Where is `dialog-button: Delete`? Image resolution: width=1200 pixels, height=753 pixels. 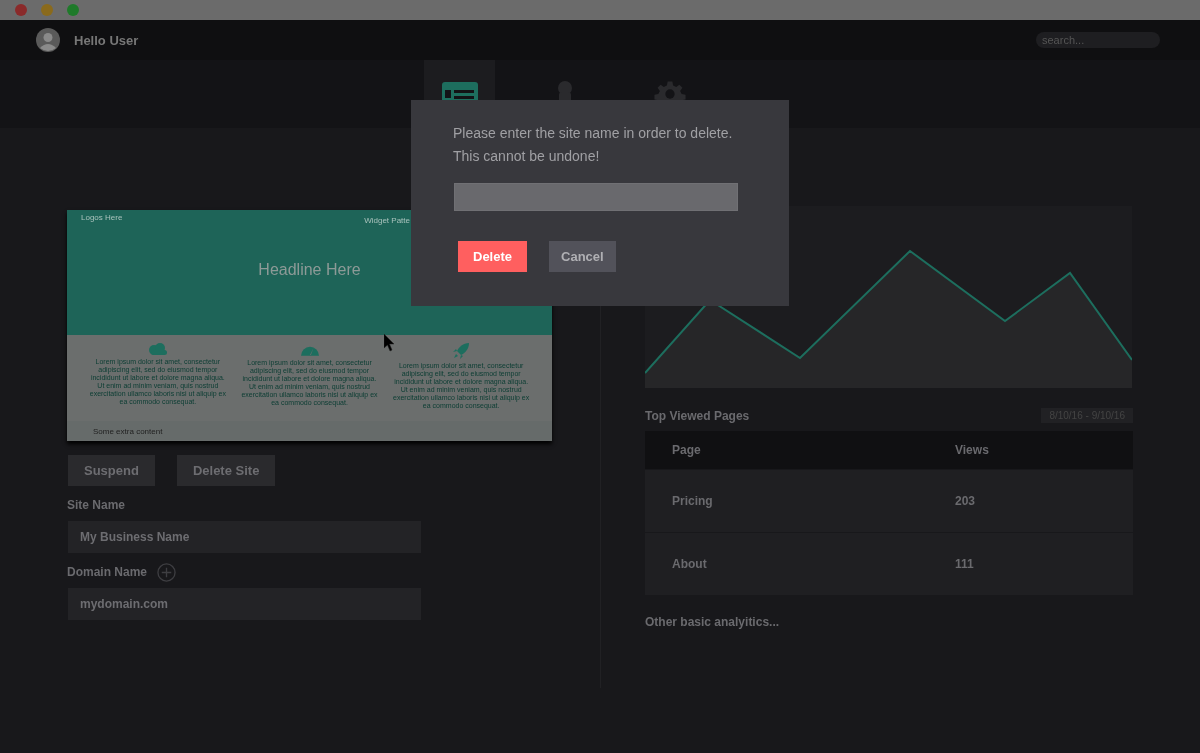 dialog-button: Delete is located at coordinates (493, 256).